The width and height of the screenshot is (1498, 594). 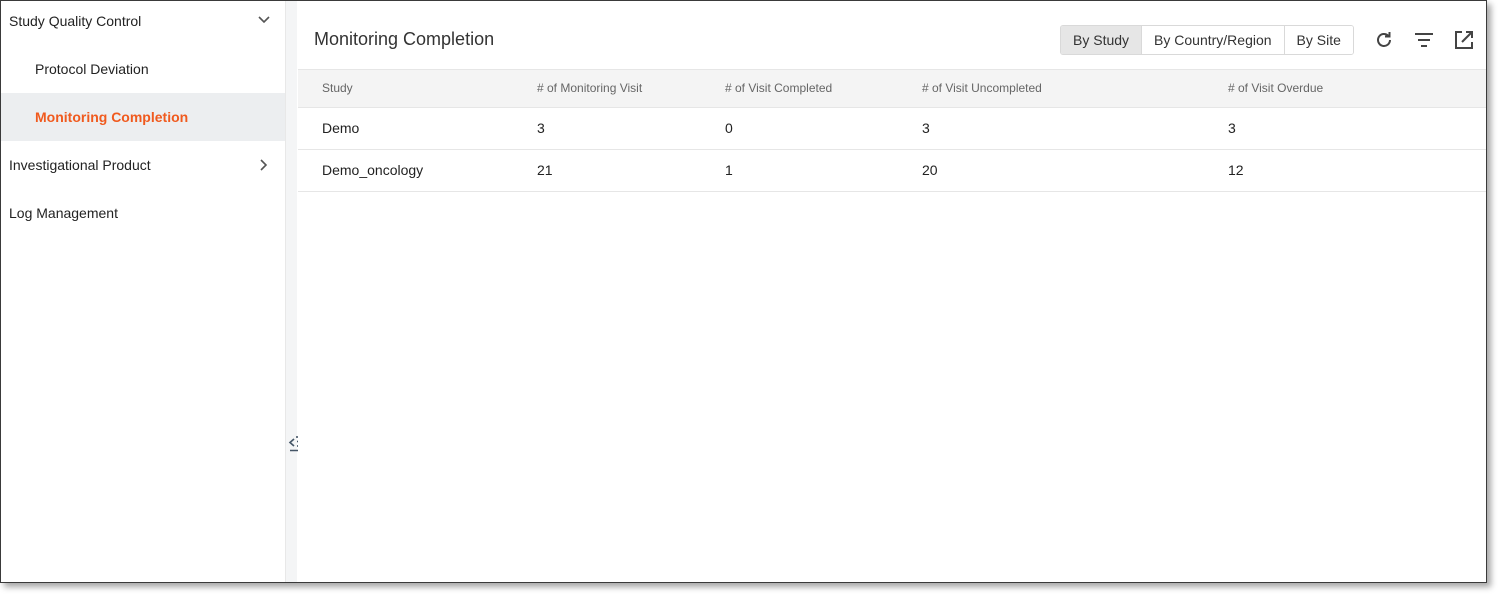 I want to click on sidebar-item-protocol-deviation: Protocol Deviation, so click(x=143, y=65).